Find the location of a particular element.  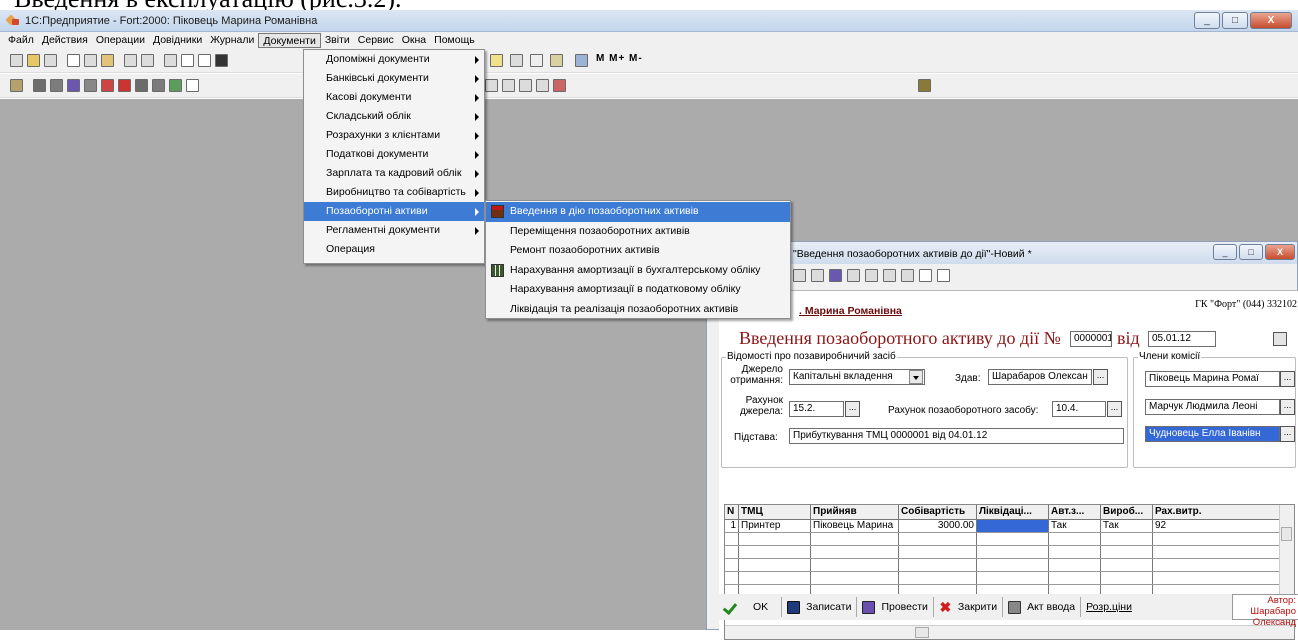

dialog-maximize-button: □ is located at coordinates (1251, 252).